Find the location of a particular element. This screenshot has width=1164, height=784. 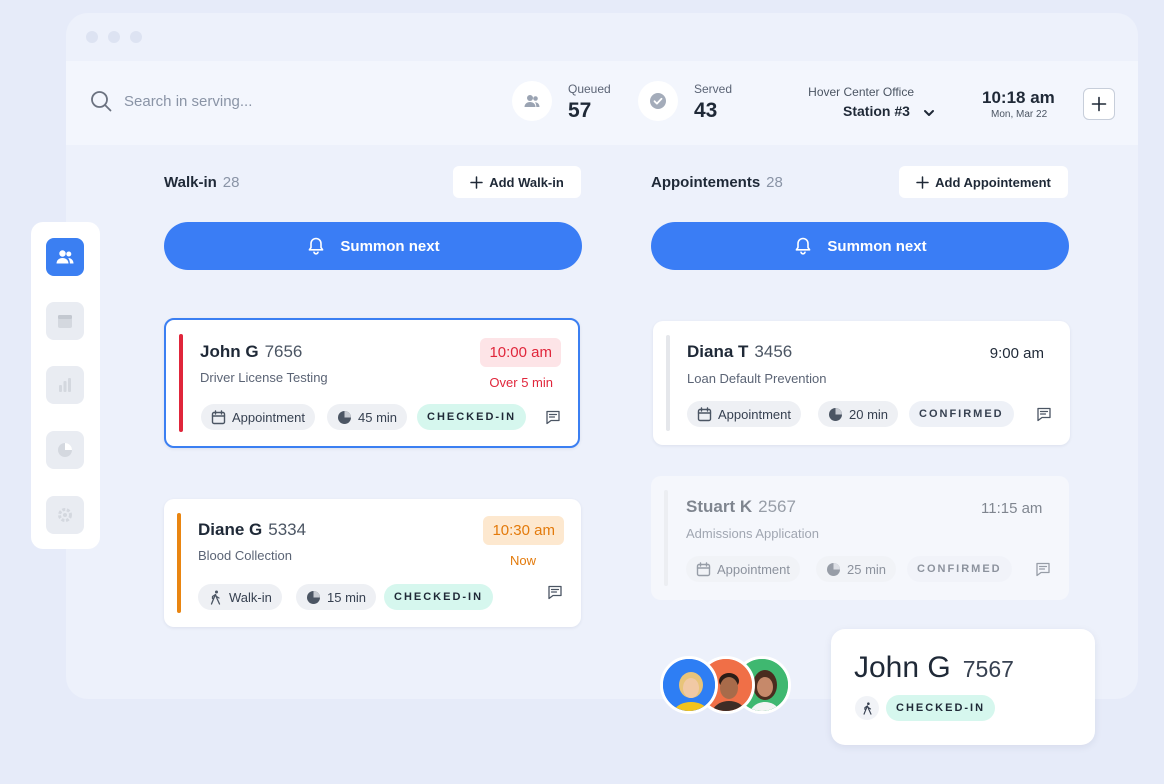

wait-status: Over 5 min is located at coordinates (521, 382).